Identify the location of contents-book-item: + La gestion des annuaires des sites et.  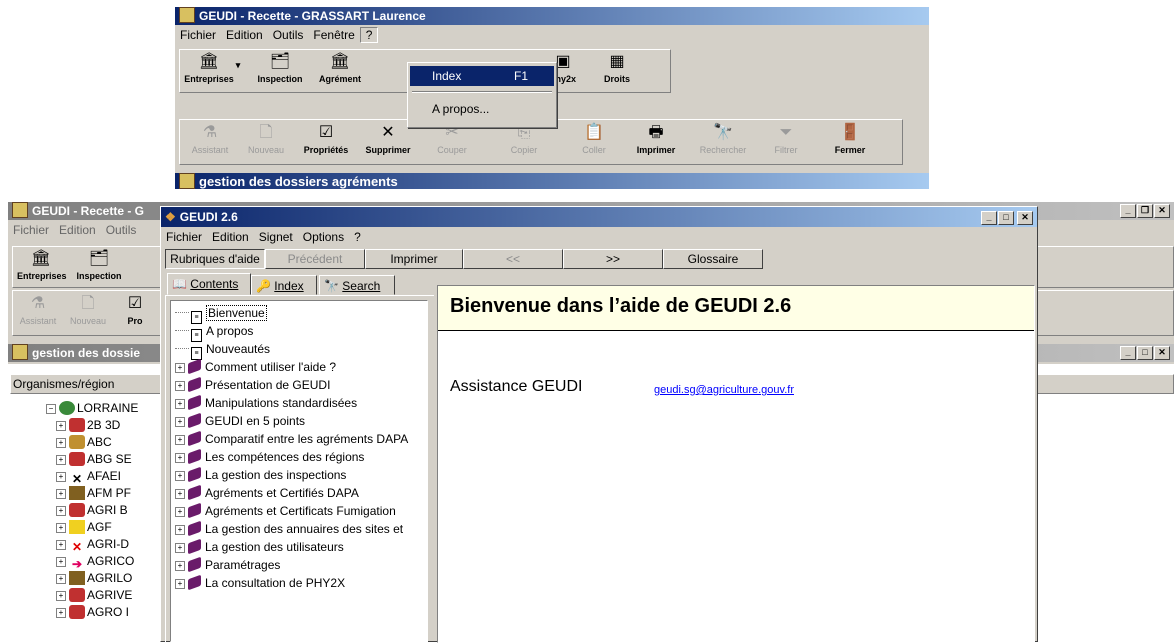
(289, 529).